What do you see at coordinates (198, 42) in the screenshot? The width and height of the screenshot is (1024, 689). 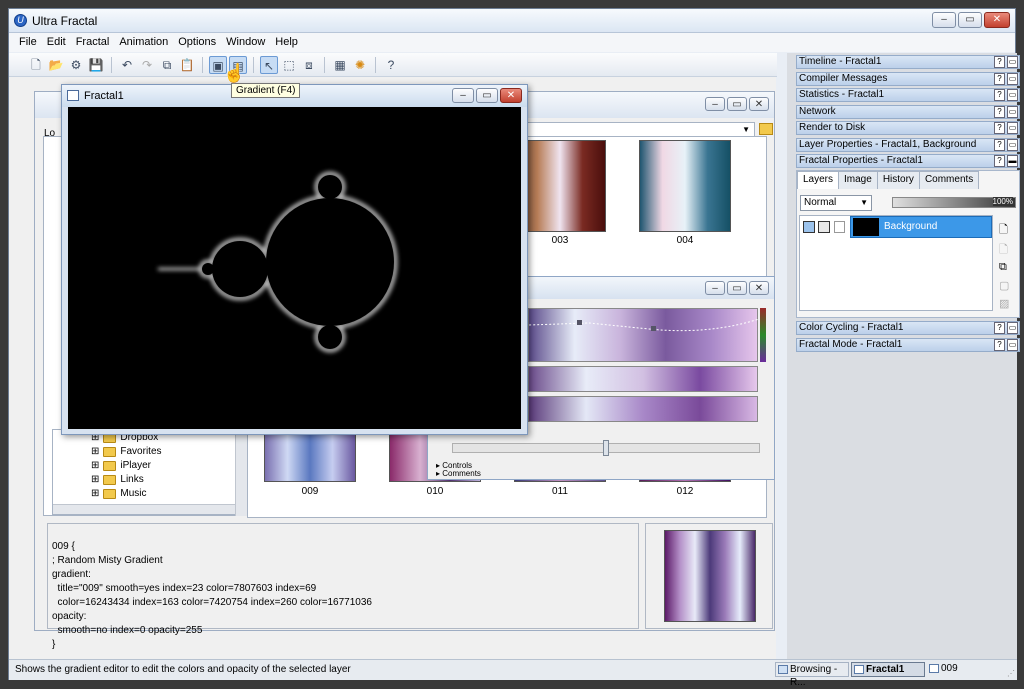 I see `menu-options: Options` at bounding box center [198, 42].